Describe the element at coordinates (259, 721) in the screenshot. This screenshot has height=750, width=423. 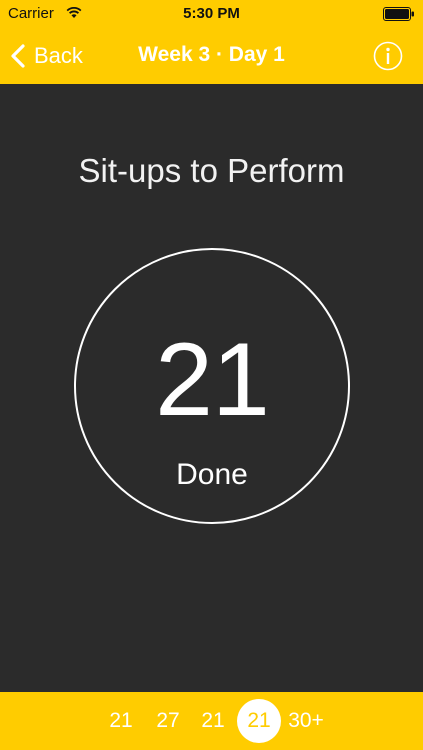
I see `set-item-4-active: 21` at that location.